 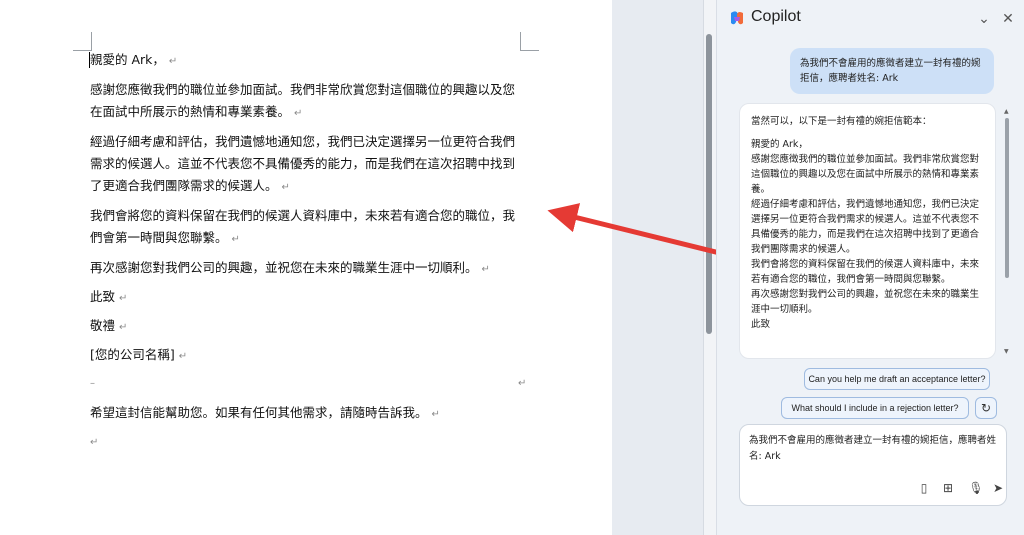 What do you see at coordinates (892, 71) in the screenshot?
I see `user-message-bubble: 為我們不會雇用的應徵者建立一封有禮的婉拒信，應聘者姓名: Ark` at bounding box center [892, 71].